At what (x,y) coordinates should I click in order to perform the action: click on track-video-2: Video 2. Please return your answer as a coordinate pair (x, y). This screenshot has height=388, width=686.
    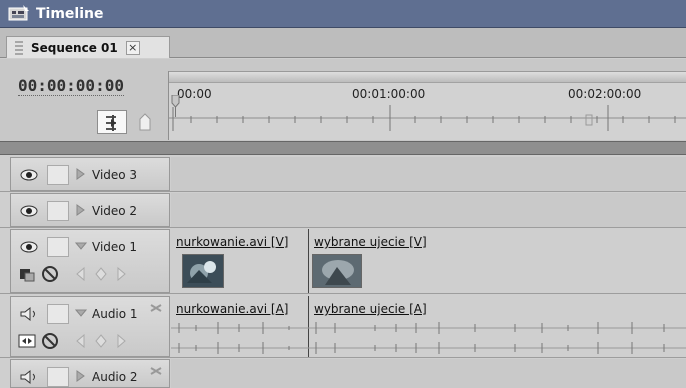
    Looking at the image, I should click on (343, 210).